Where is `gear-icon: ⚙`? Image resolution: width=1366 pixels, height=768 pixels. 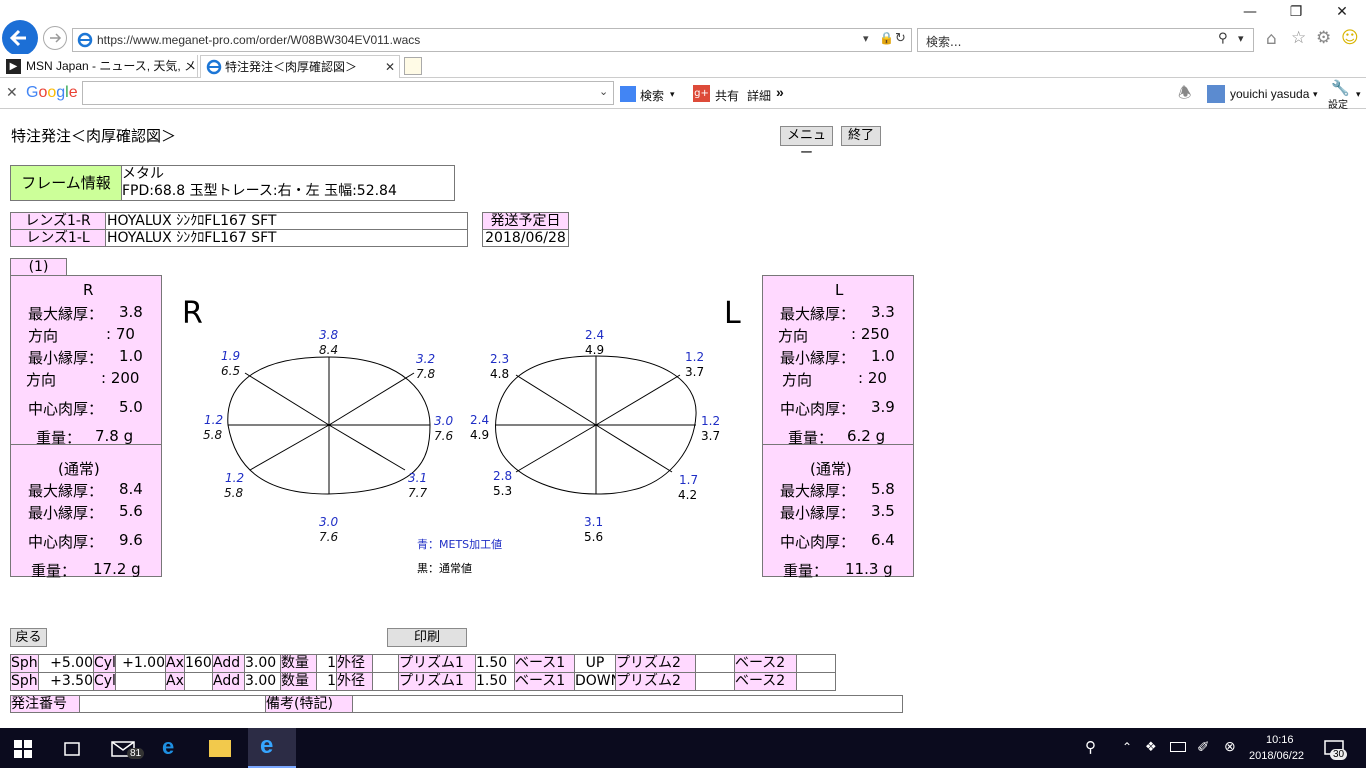 gear-icon: ⚙ is located at coordinates (1323, 38).